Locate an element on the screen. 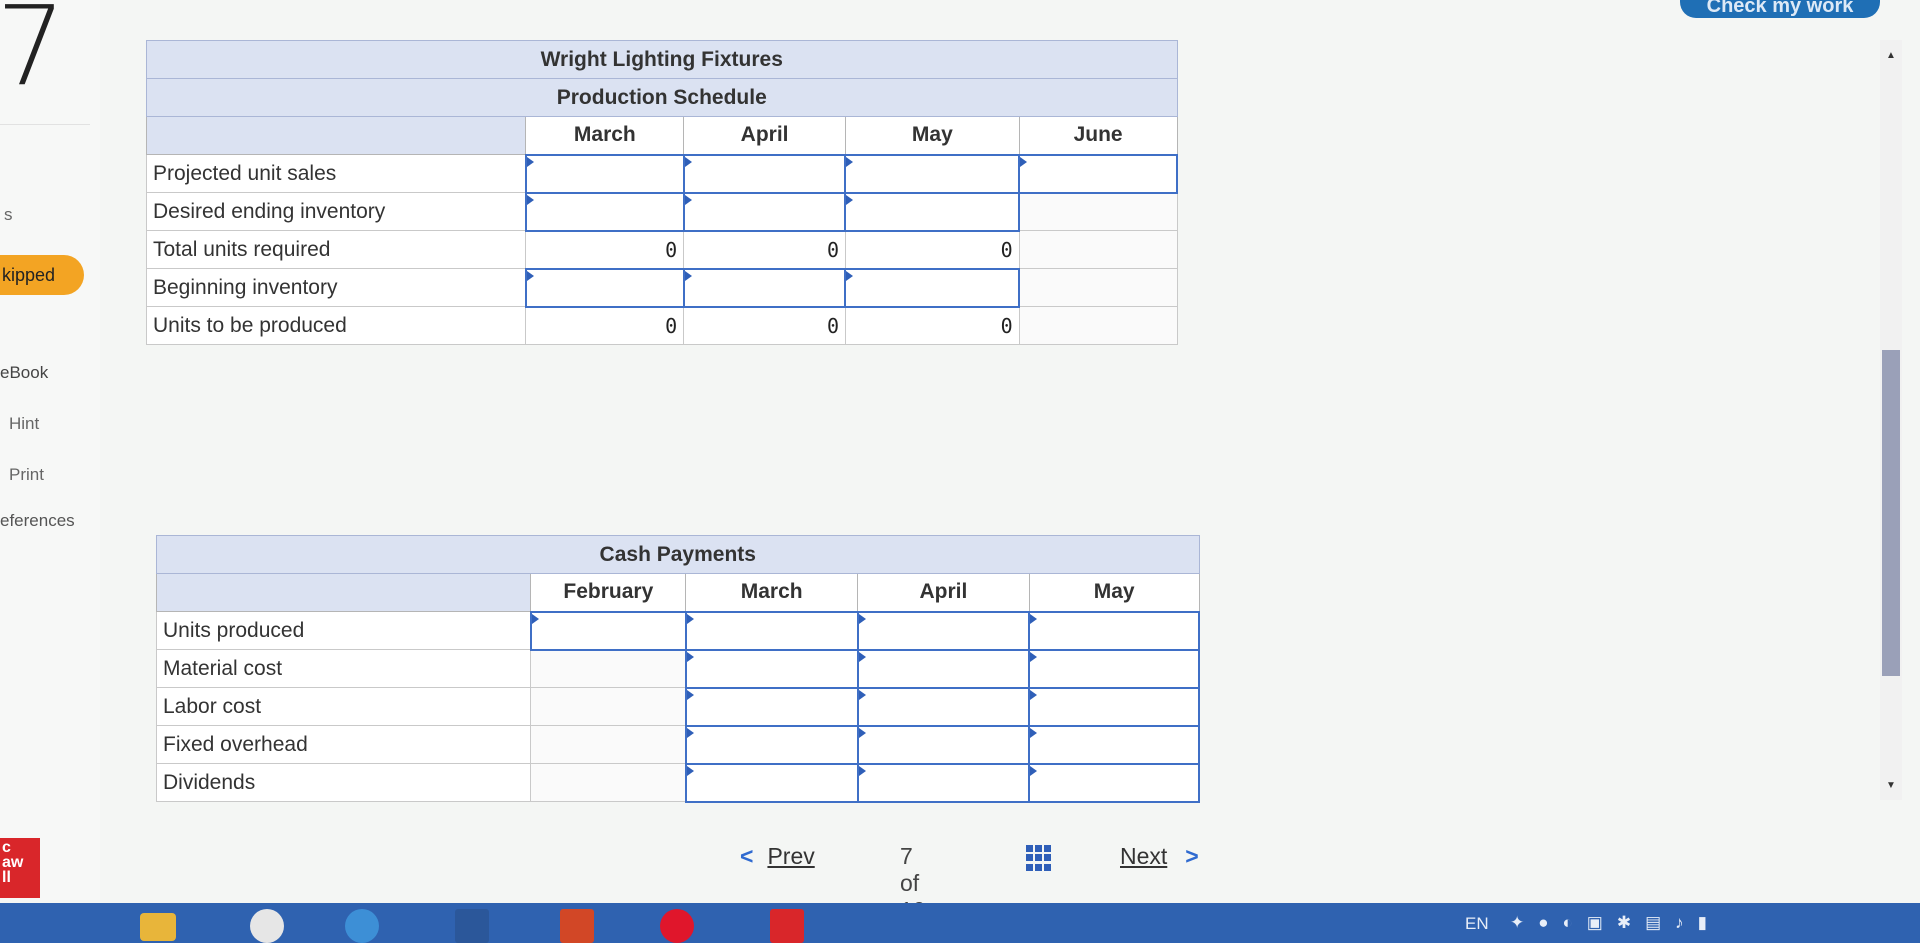  row-label: Material cost is located at coordinates (343, 668).